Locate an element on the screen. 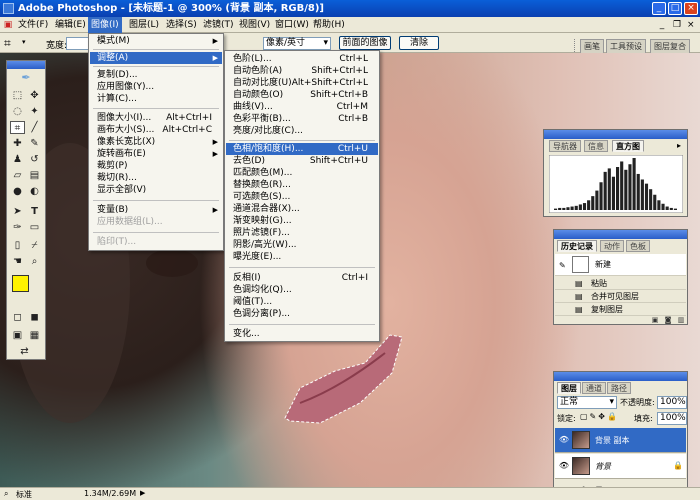  menu-item-auto-contrast: 自动对比度(U) Alt+Shift+Ctrl+L is located at coordinates (302, 83).